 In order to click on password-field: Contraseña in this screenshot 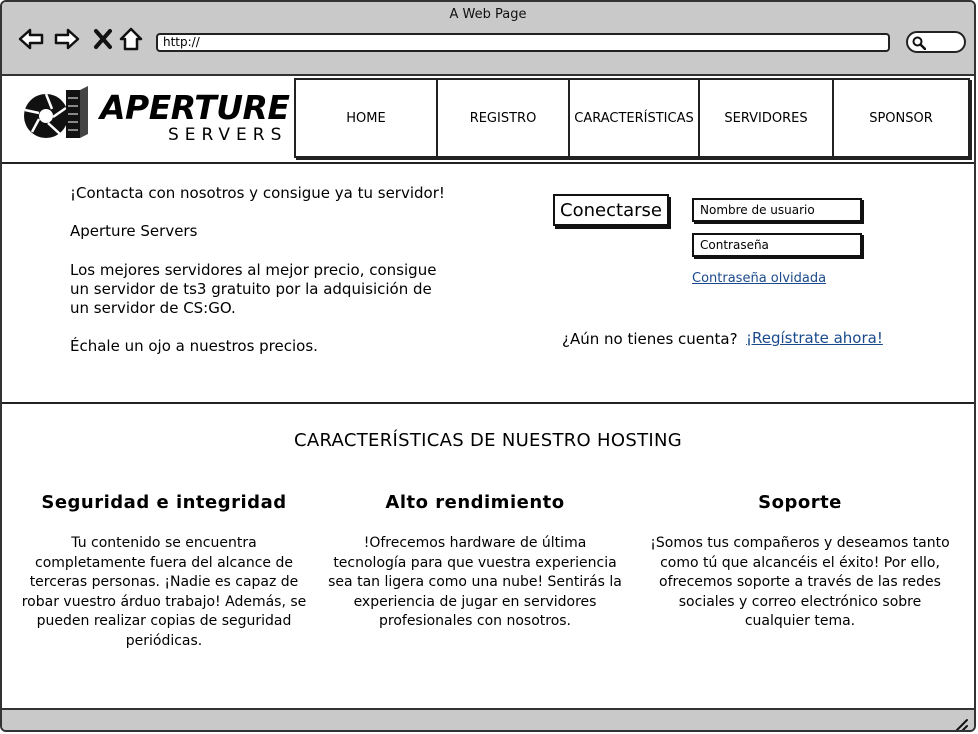, I will do `click(777, 245)`.